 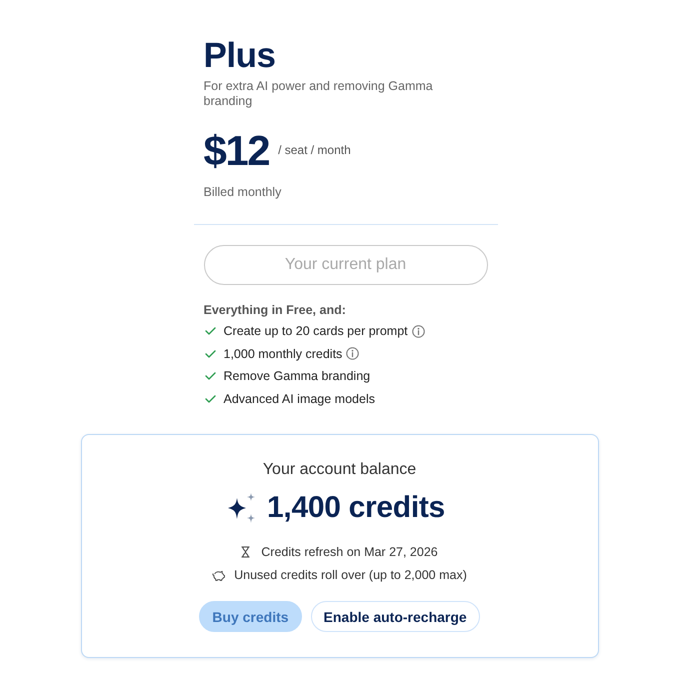 I want to click on plan-price: $12, so click(x=237, y=151).